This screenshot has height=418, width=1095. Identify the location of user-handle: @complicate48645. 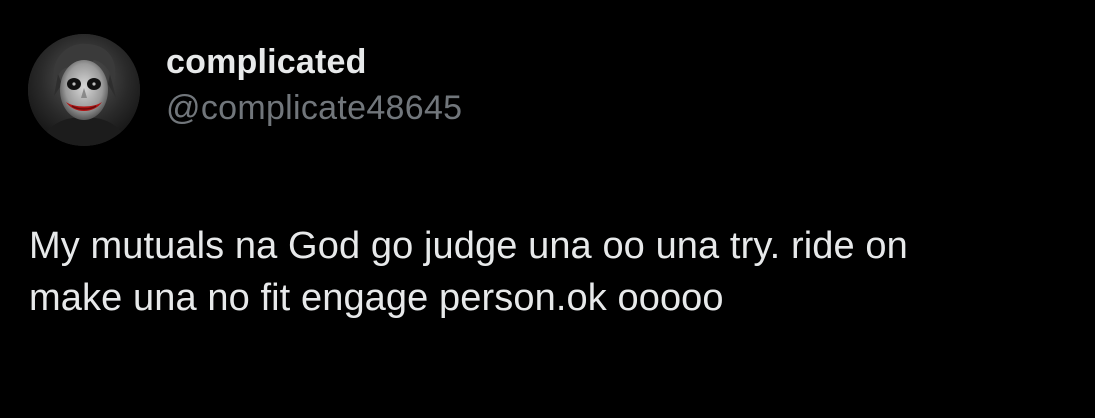
(314, 108).